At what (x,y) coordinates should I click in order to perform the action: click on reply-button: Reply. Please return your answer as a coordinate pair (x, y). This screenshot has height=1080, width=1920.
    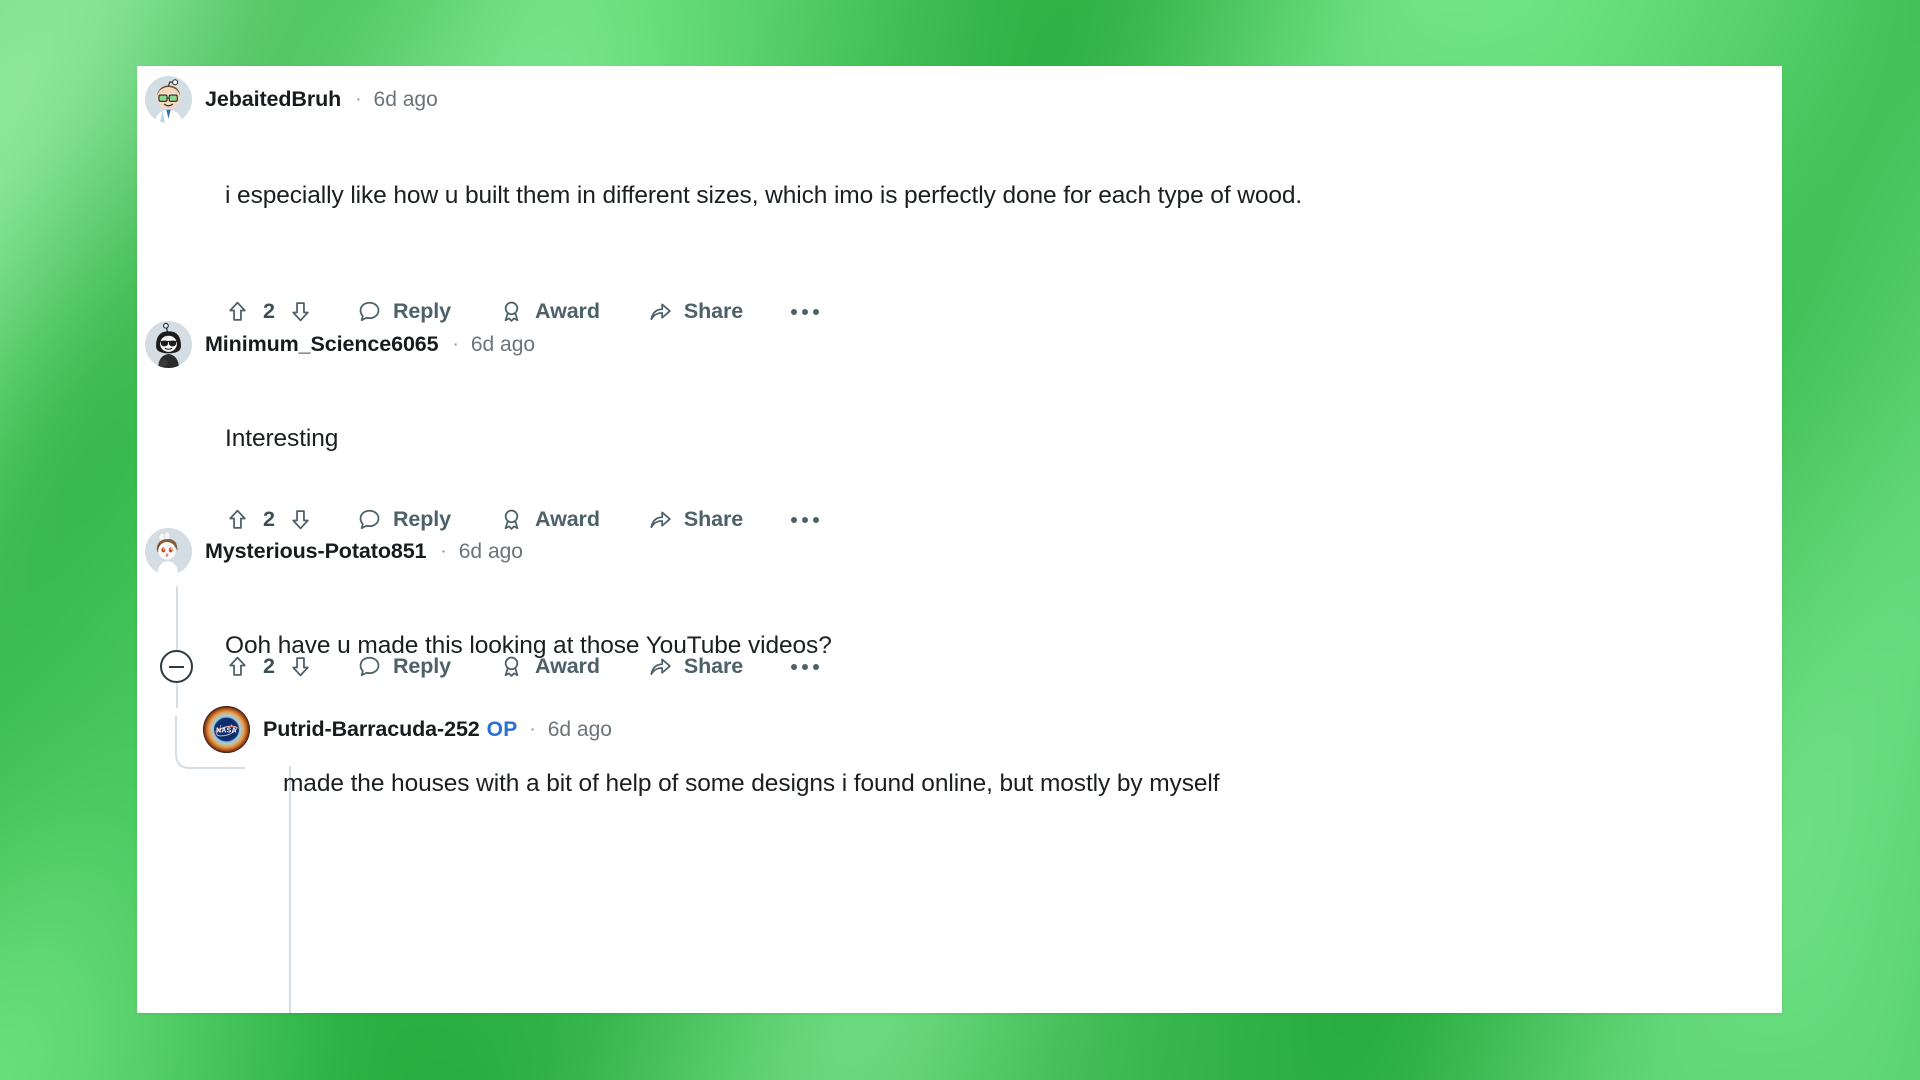
    Looking at the image, I should click on (404, 666).